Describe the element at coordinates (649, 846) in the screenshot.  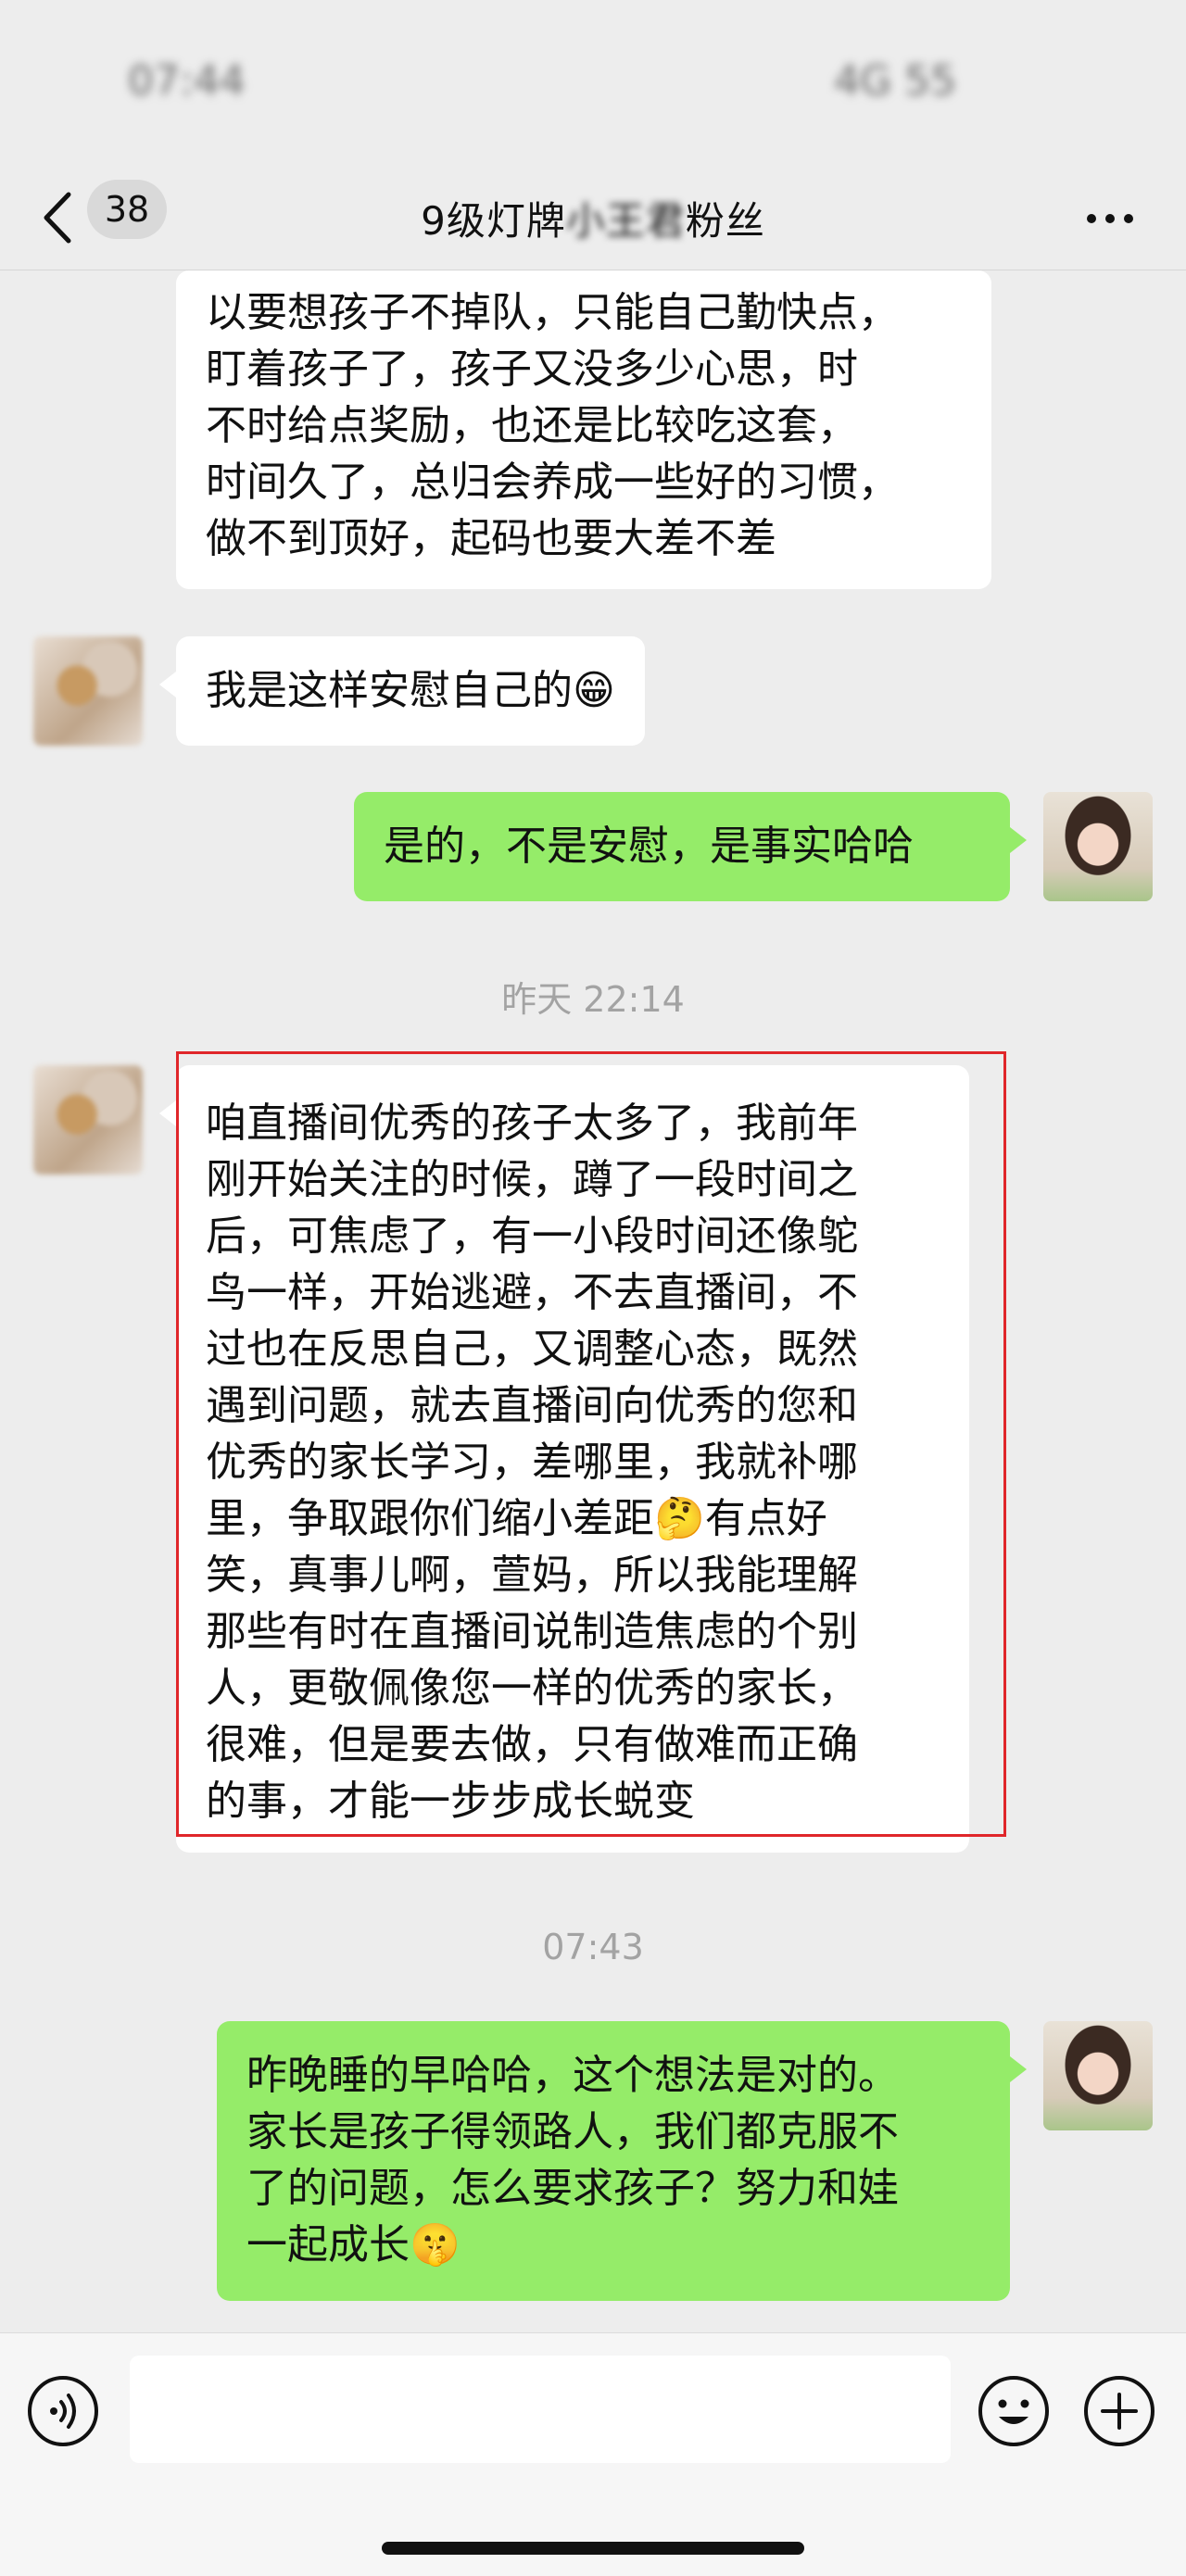
I see `message-line: 是的，不是安慰，是事实哈哈` at that location.